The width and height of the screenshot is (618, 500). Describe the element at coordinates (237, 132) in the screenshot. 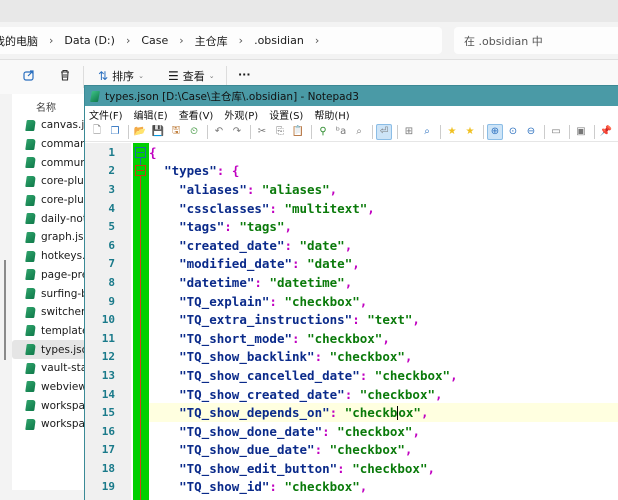

I see `redo-button: ↷` at that location.